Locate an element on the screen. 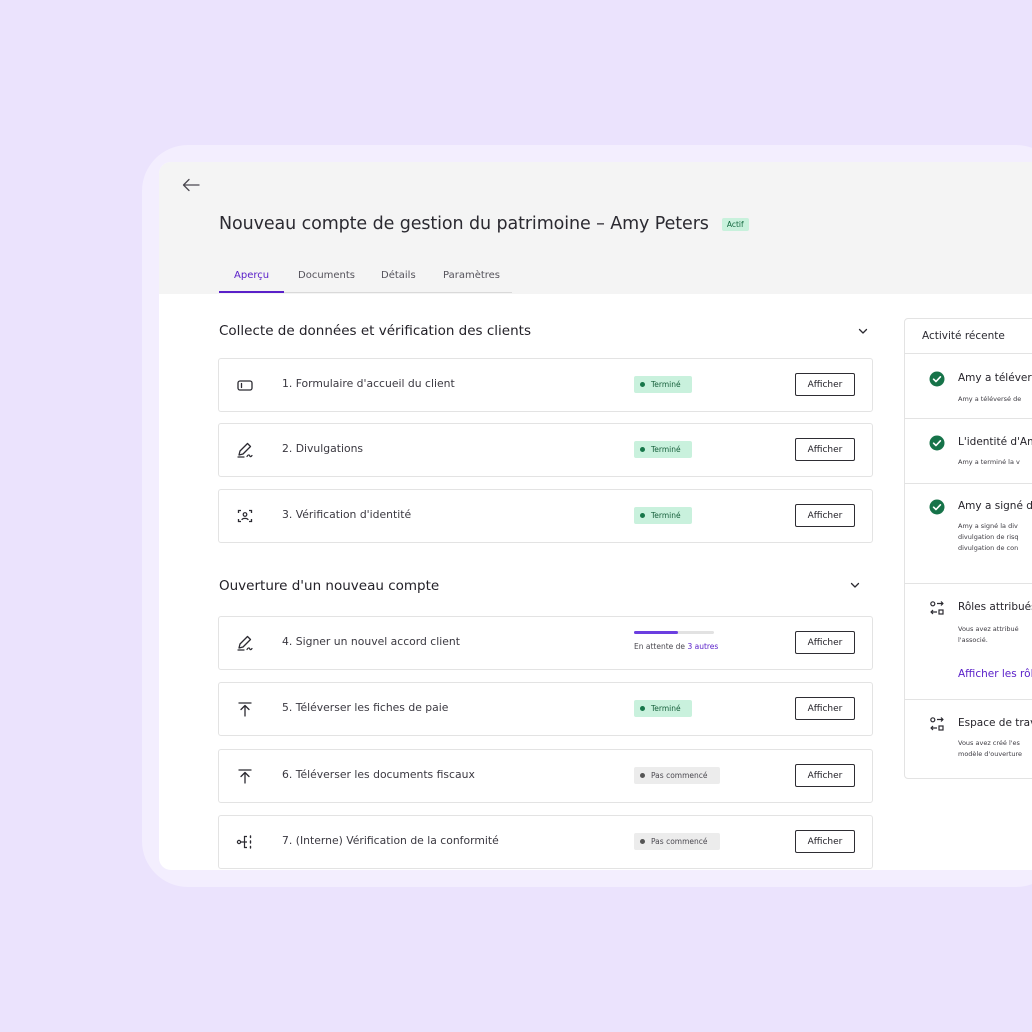 This screenshot has width=1032, height=1032. task-label: 3. Vérification d'identité is located at coordinates (347, 514).